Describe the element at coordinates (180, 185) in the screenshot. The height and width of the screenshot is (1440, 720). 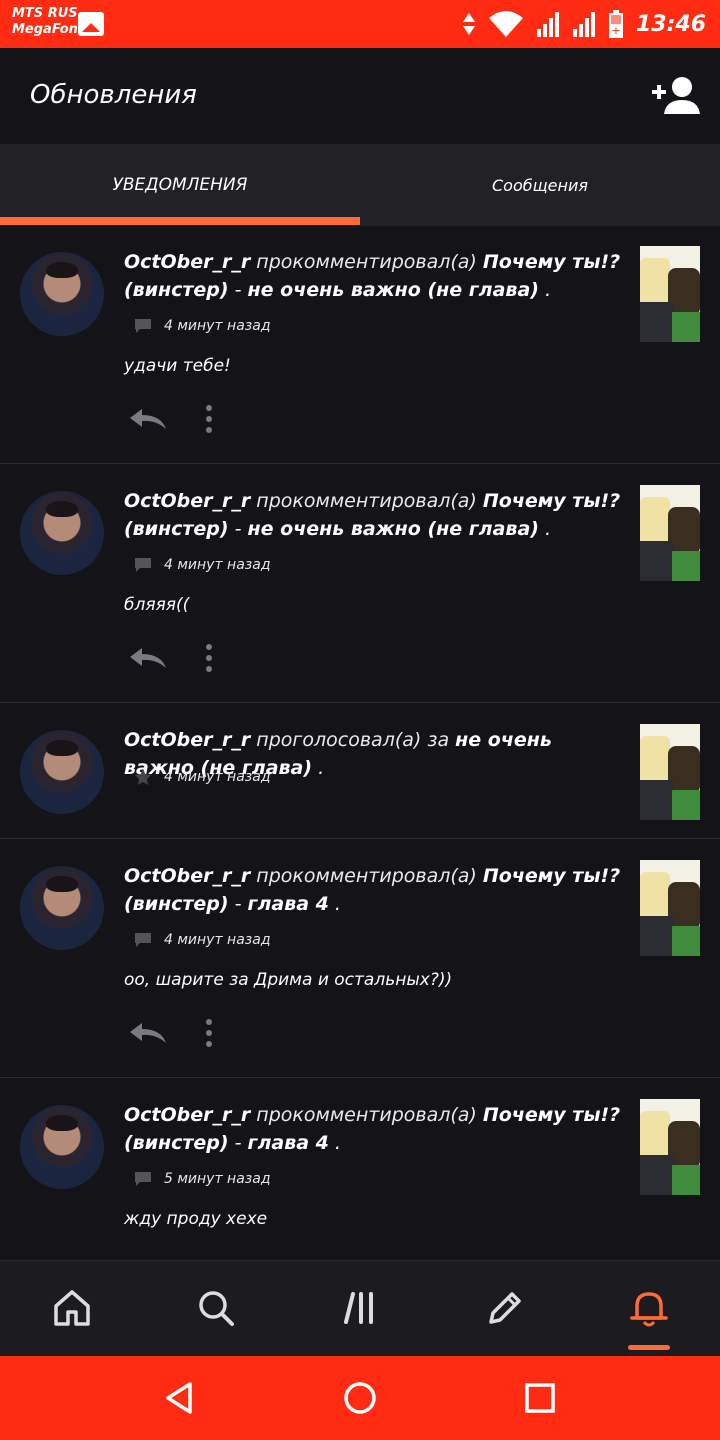
I see `tab-notifications: УВЕДОМЛЕНИЯ` at that location.